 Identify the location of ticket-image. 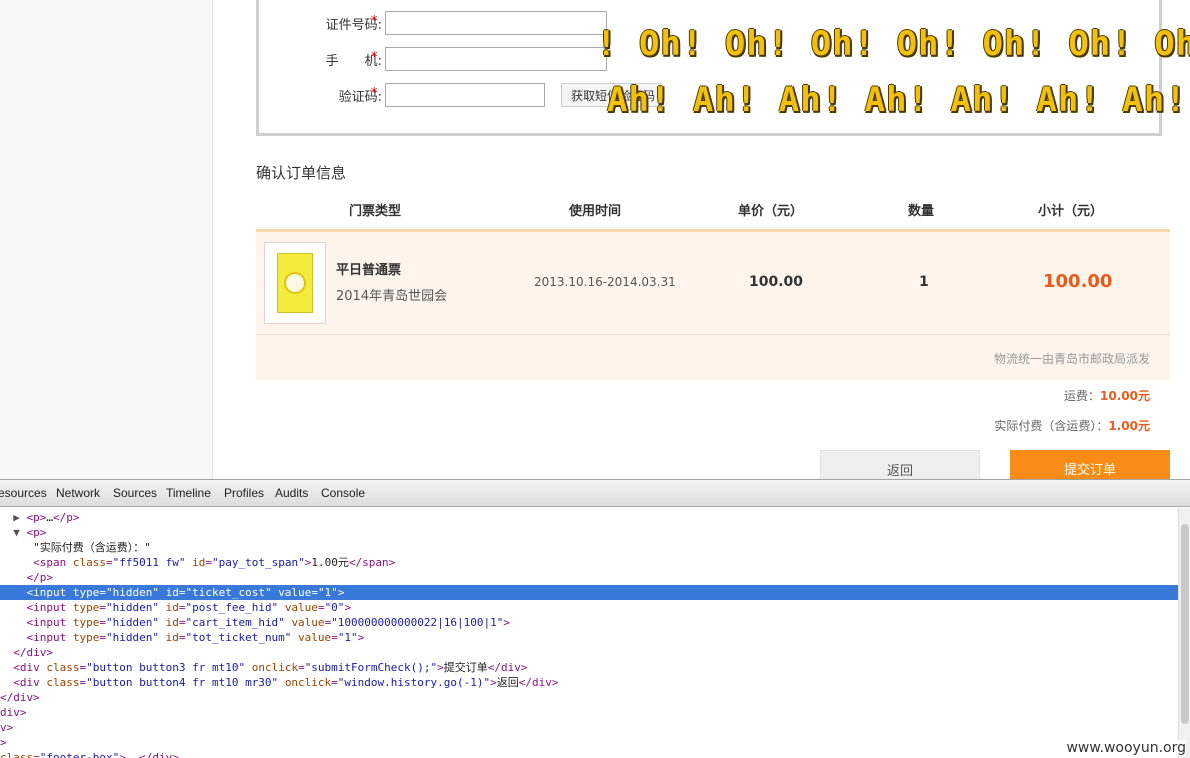
(295, 283).